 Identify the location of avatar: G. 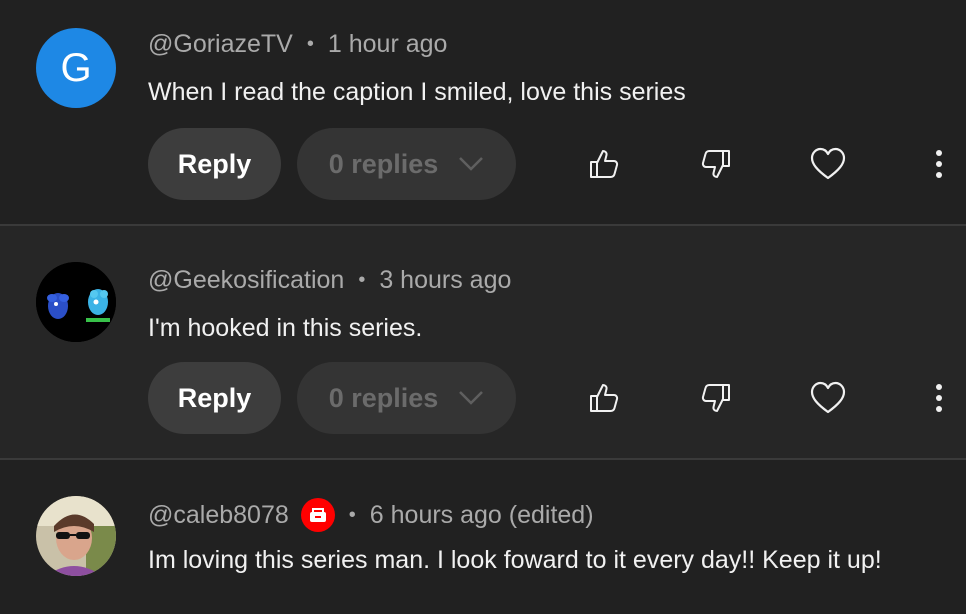
(76, 68).